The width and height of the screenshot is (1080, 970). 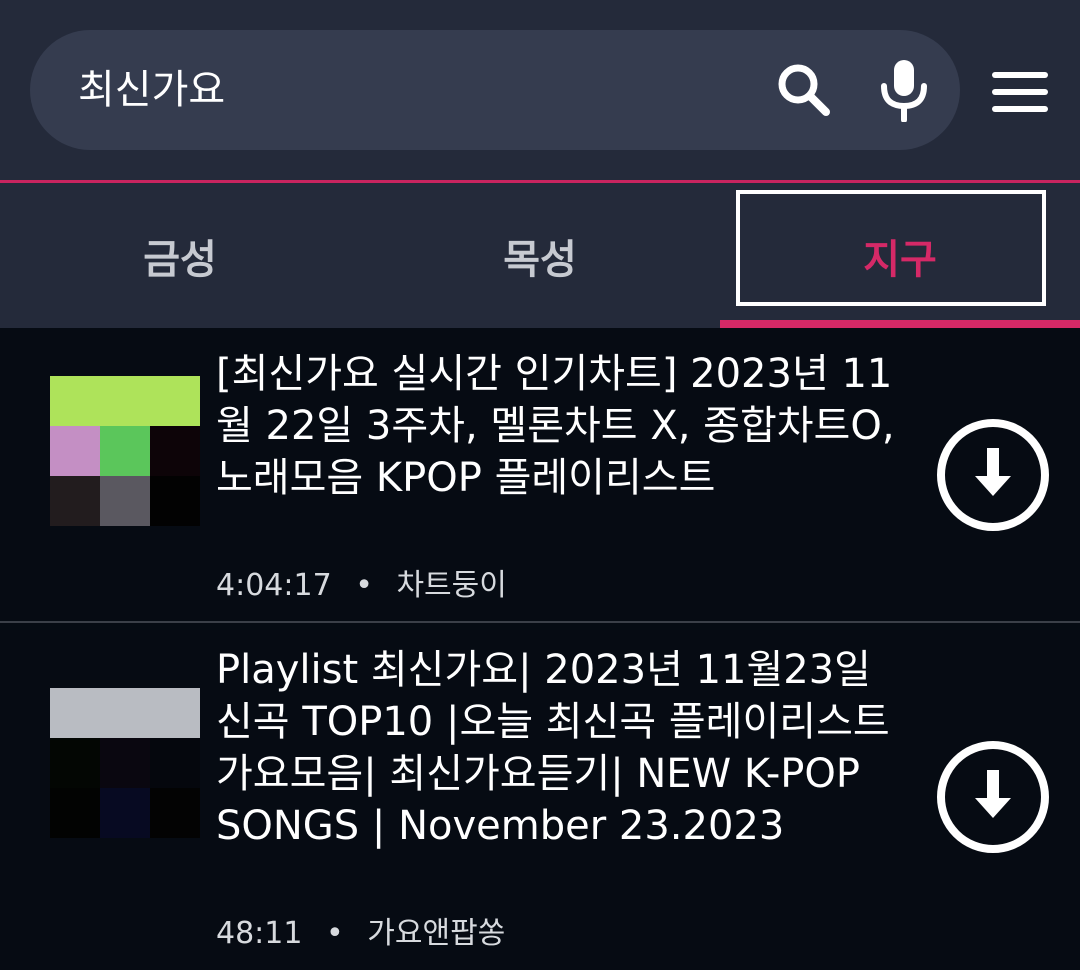 I want to click on microphone-icon, so click(x=904, y=90).